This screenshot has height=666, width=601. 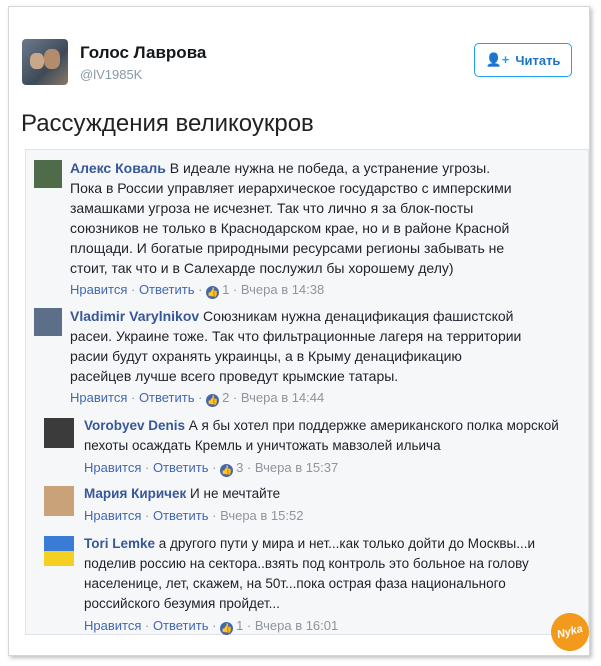 I want to click on follow-button: 👤+ Читать, so click(x=523, y=60).